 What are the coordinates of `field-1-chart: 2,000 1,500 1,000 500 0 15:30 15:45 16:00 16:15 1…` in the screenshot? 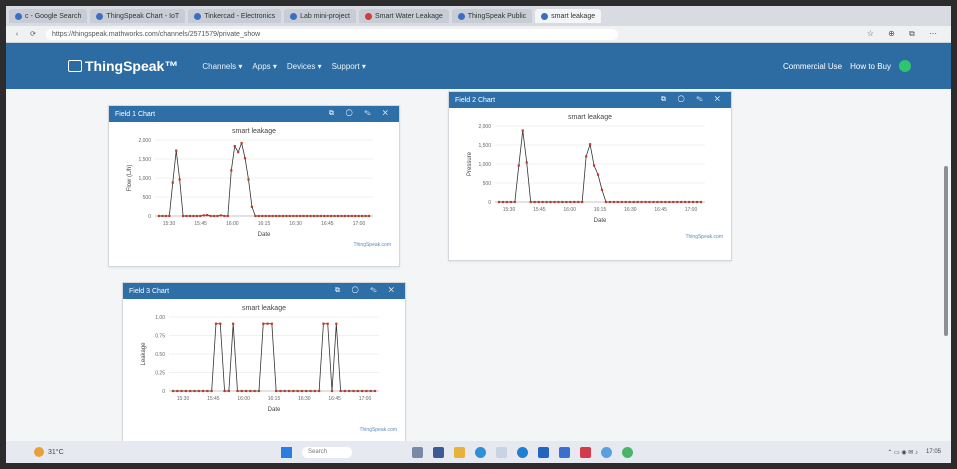 It's located at (250, 188).